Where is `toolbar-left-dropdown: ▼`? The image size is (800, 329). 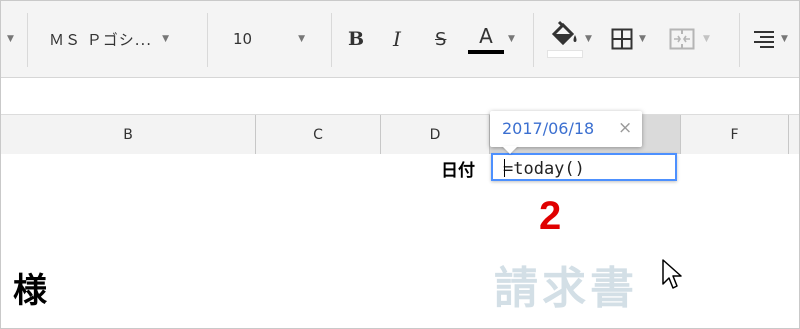
toolbar-left-dropdown: ▼ is located at coordinates (10, 39).